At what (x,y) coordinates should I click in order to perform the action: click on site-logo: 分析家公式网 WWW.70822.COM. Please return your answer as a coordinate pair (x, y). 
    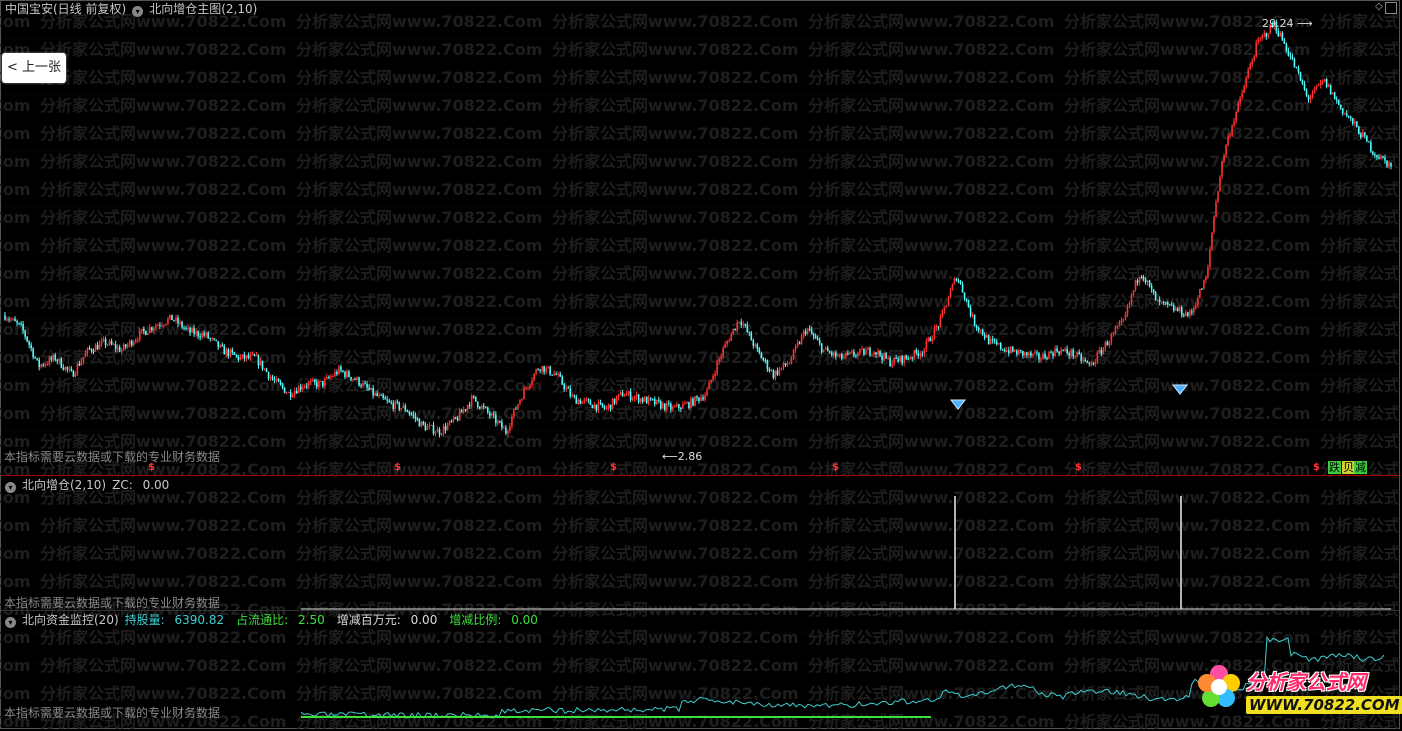
    Looking at the image, I should click on (1296, 690).